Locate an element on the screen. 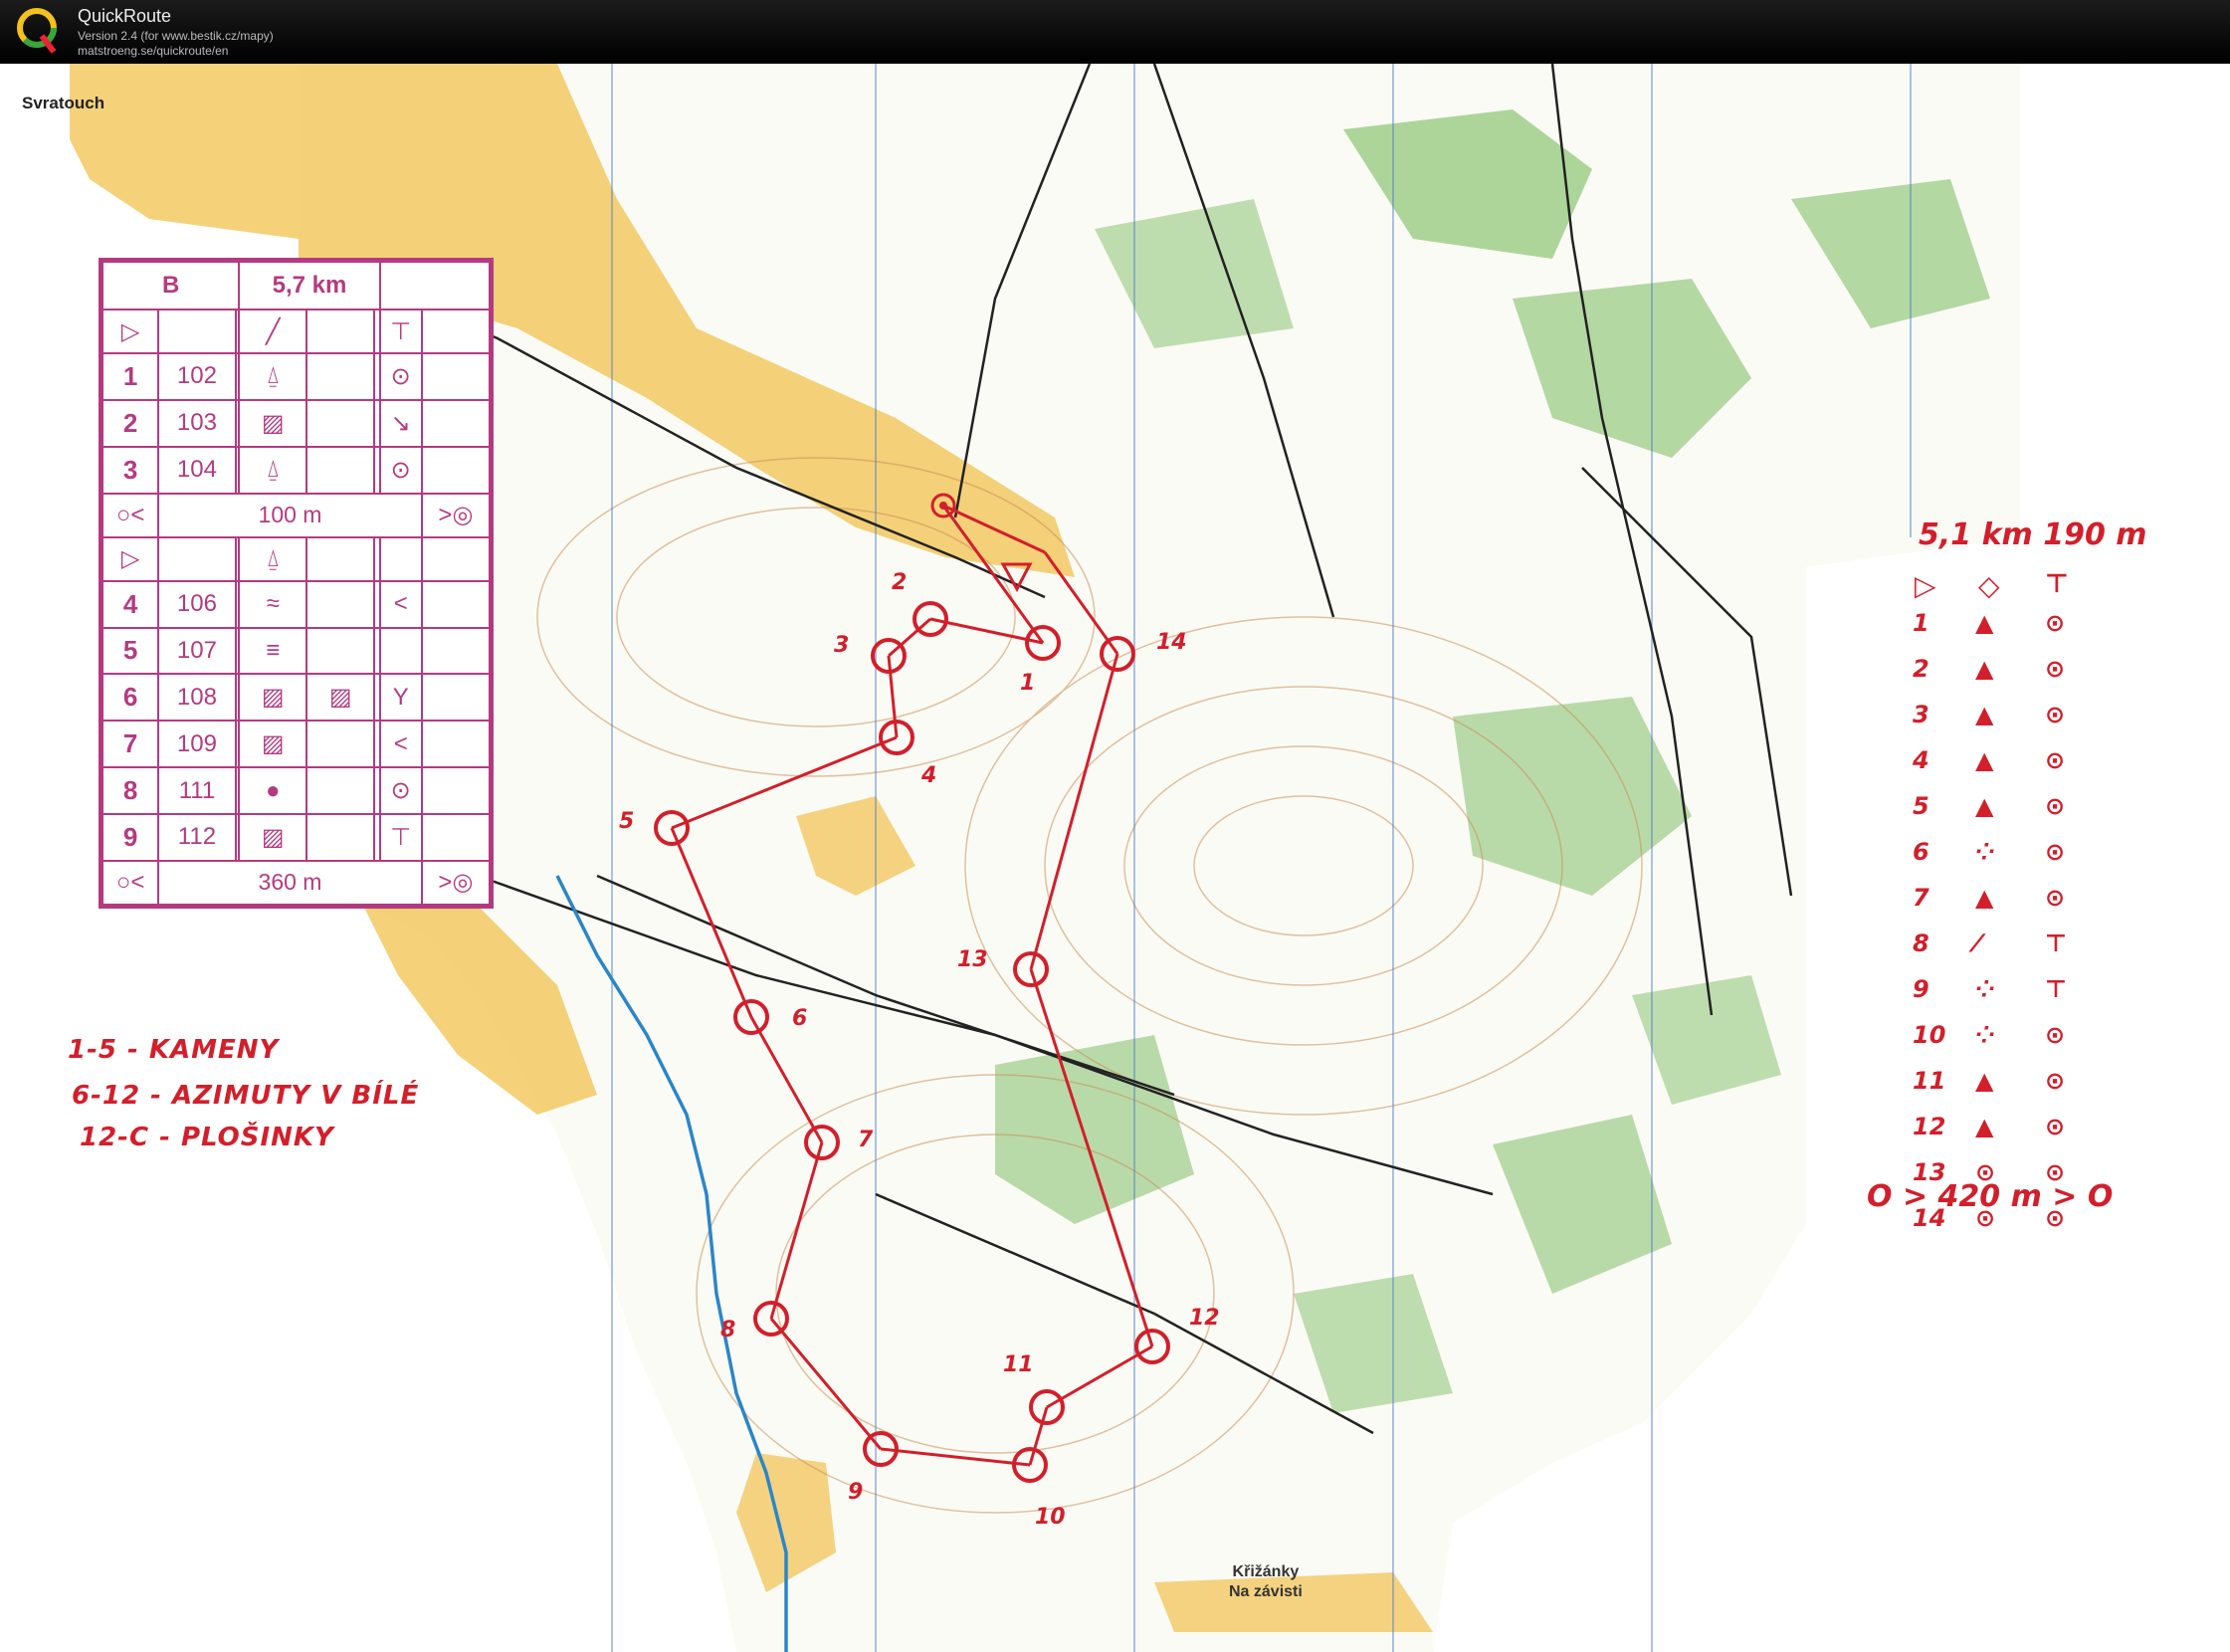  control-label-12: 12 is located at coordinates (1204, 1318).